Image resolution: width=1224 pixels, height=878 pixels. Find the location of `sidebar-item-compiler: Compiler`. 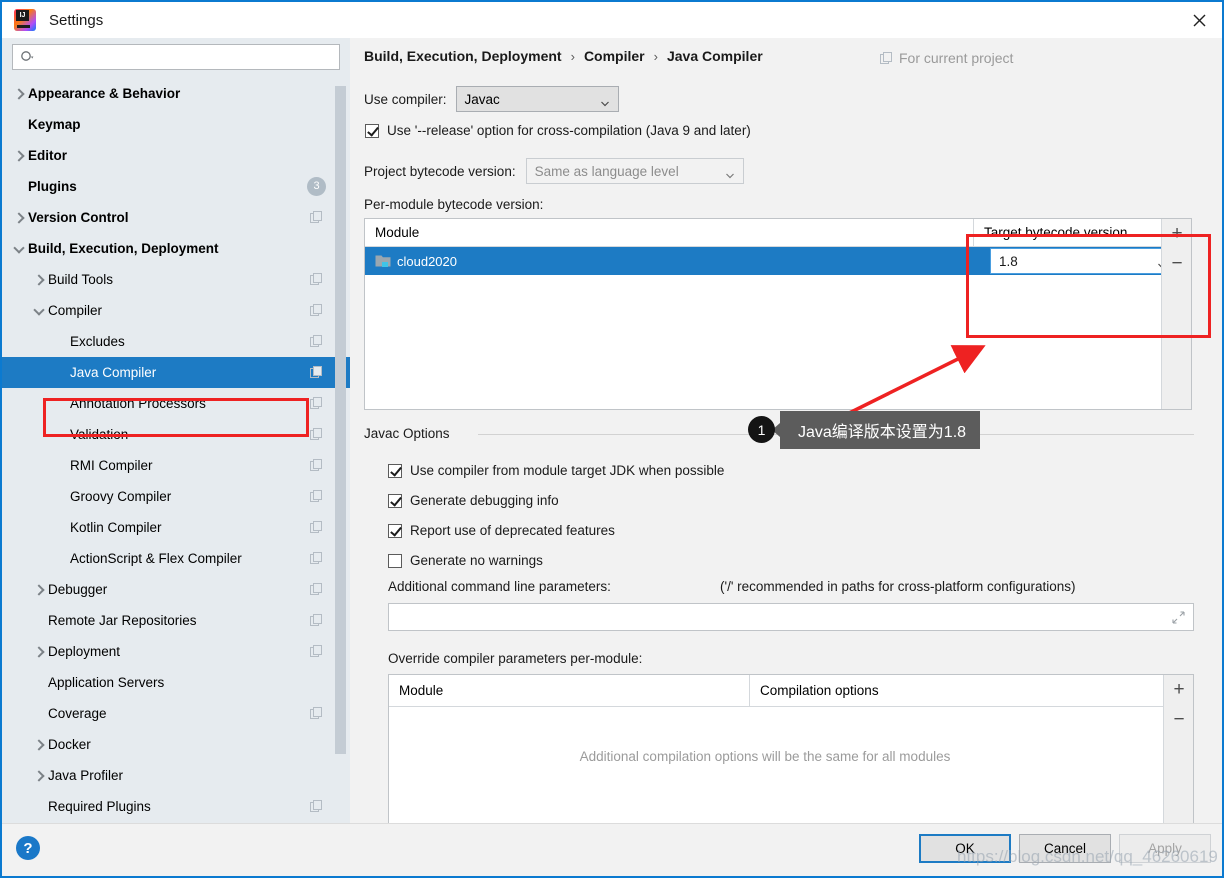

sidebar-item-compiler: Compiler is located at coordinates (176, 310).